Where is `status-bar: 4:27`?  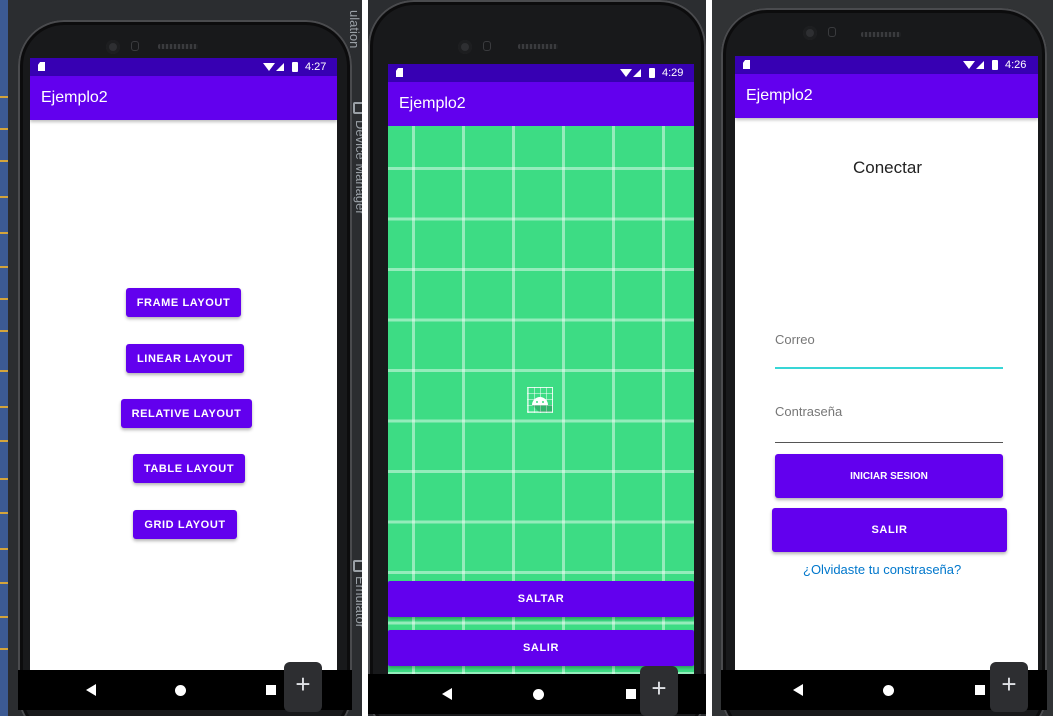 status-bar: 4:27 is located at coordinates (183, 67).